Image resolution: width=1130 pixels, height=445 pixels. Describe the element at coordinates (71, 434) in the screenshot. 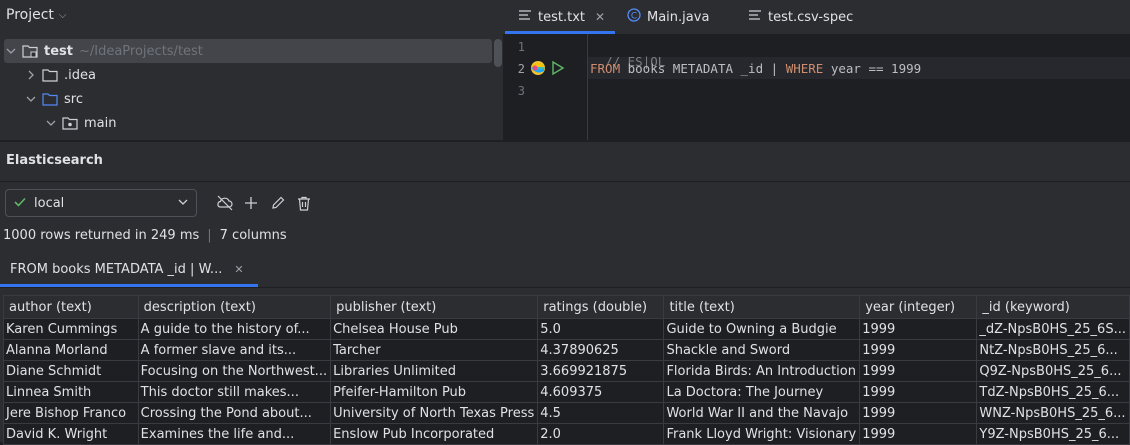

I see `table-cell: David K. Wright` at that location.